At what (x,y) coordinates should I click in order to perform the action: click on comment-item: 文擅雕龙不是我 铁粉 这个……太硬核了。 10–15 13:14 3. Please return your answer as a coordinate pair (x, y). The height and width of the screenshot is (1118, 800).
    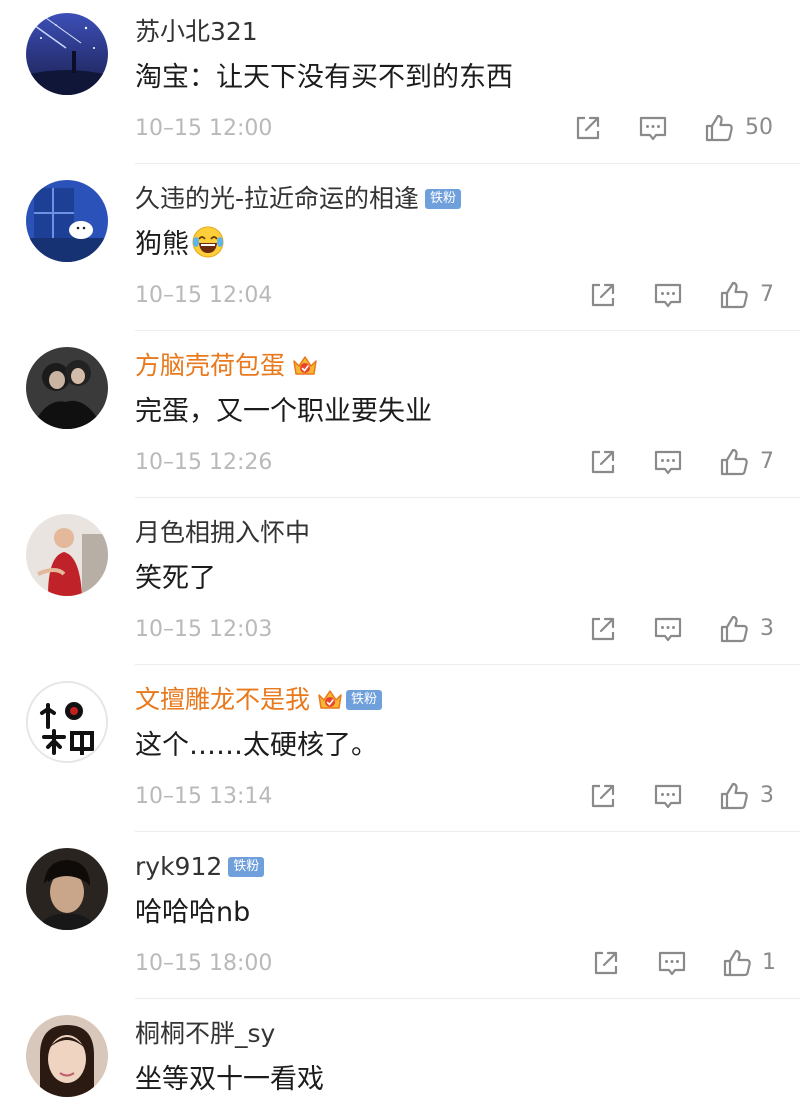
    Looking at the image, I should click on (400, 750).